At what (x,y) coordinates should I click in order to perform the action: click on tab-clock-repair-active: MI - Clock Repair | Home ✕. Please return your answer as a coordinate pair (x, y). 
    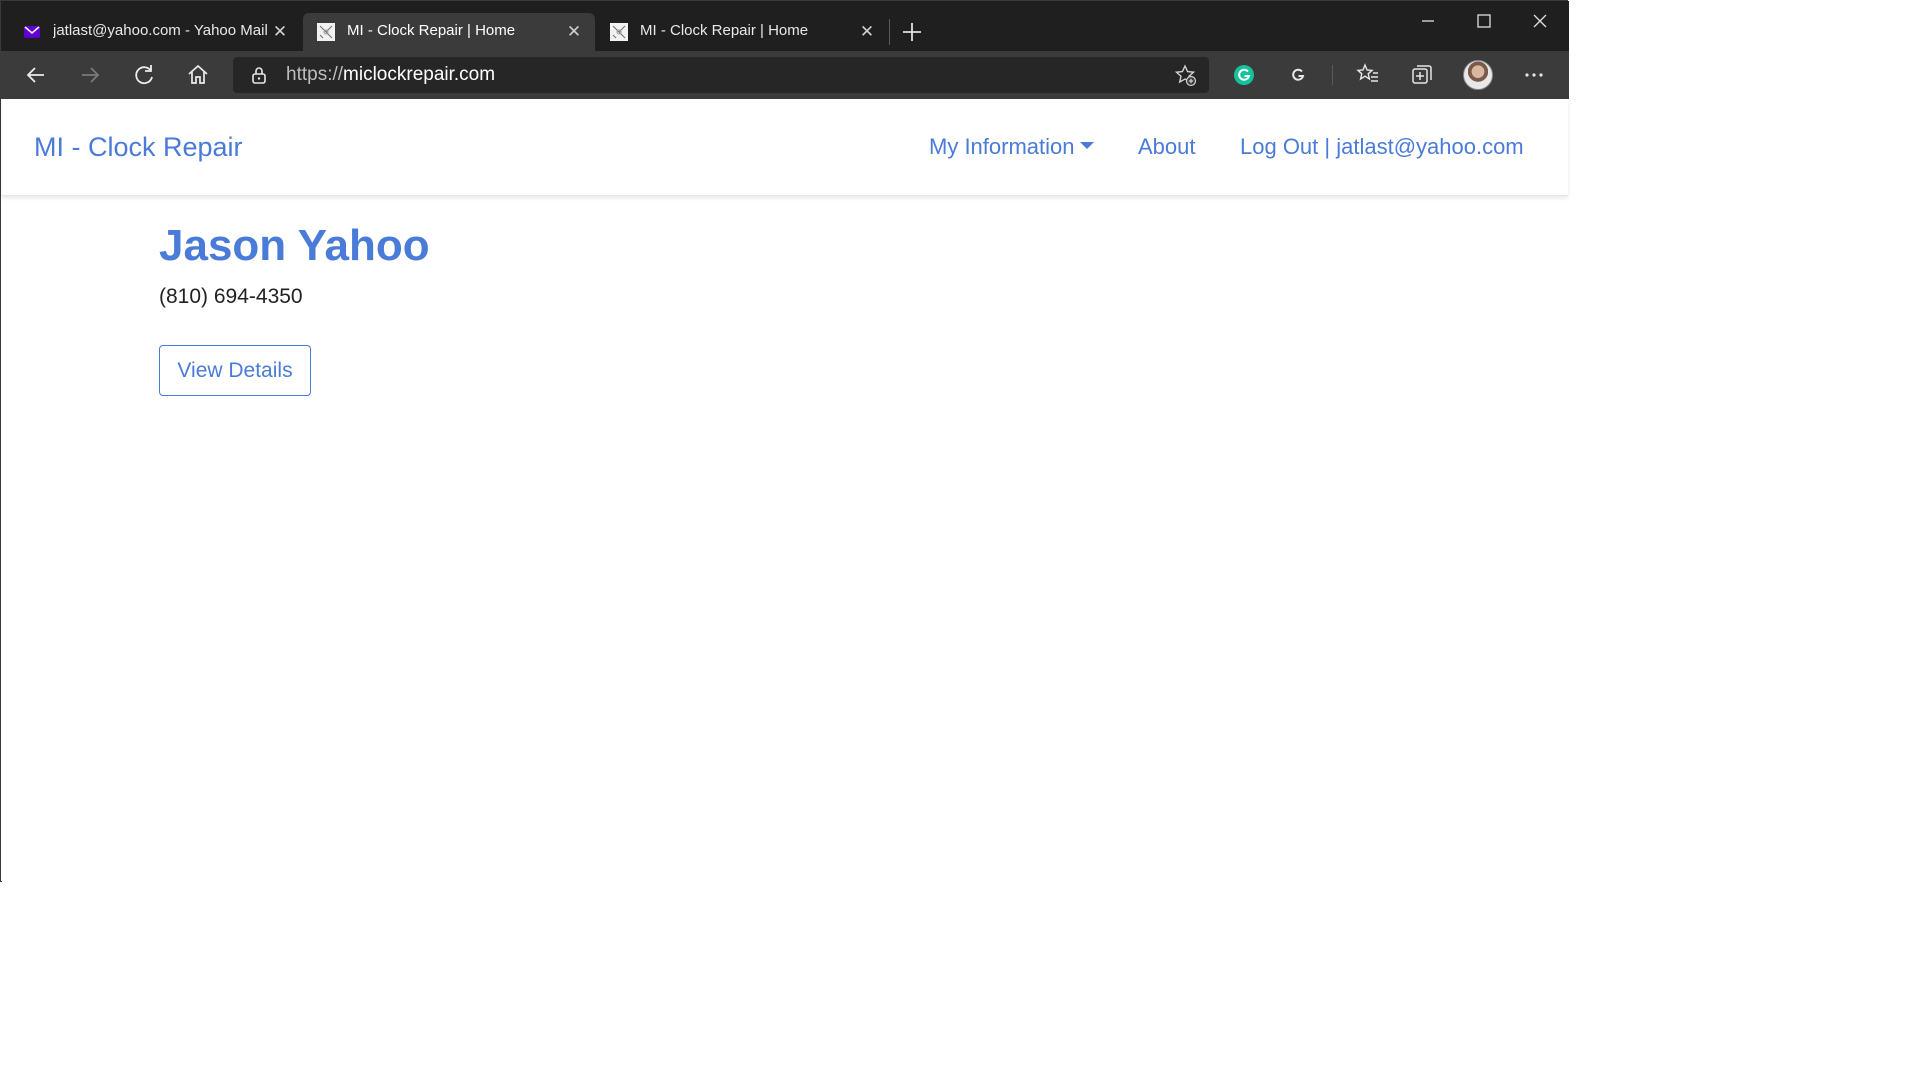
    Looking at the image, I should click on (449, 32).